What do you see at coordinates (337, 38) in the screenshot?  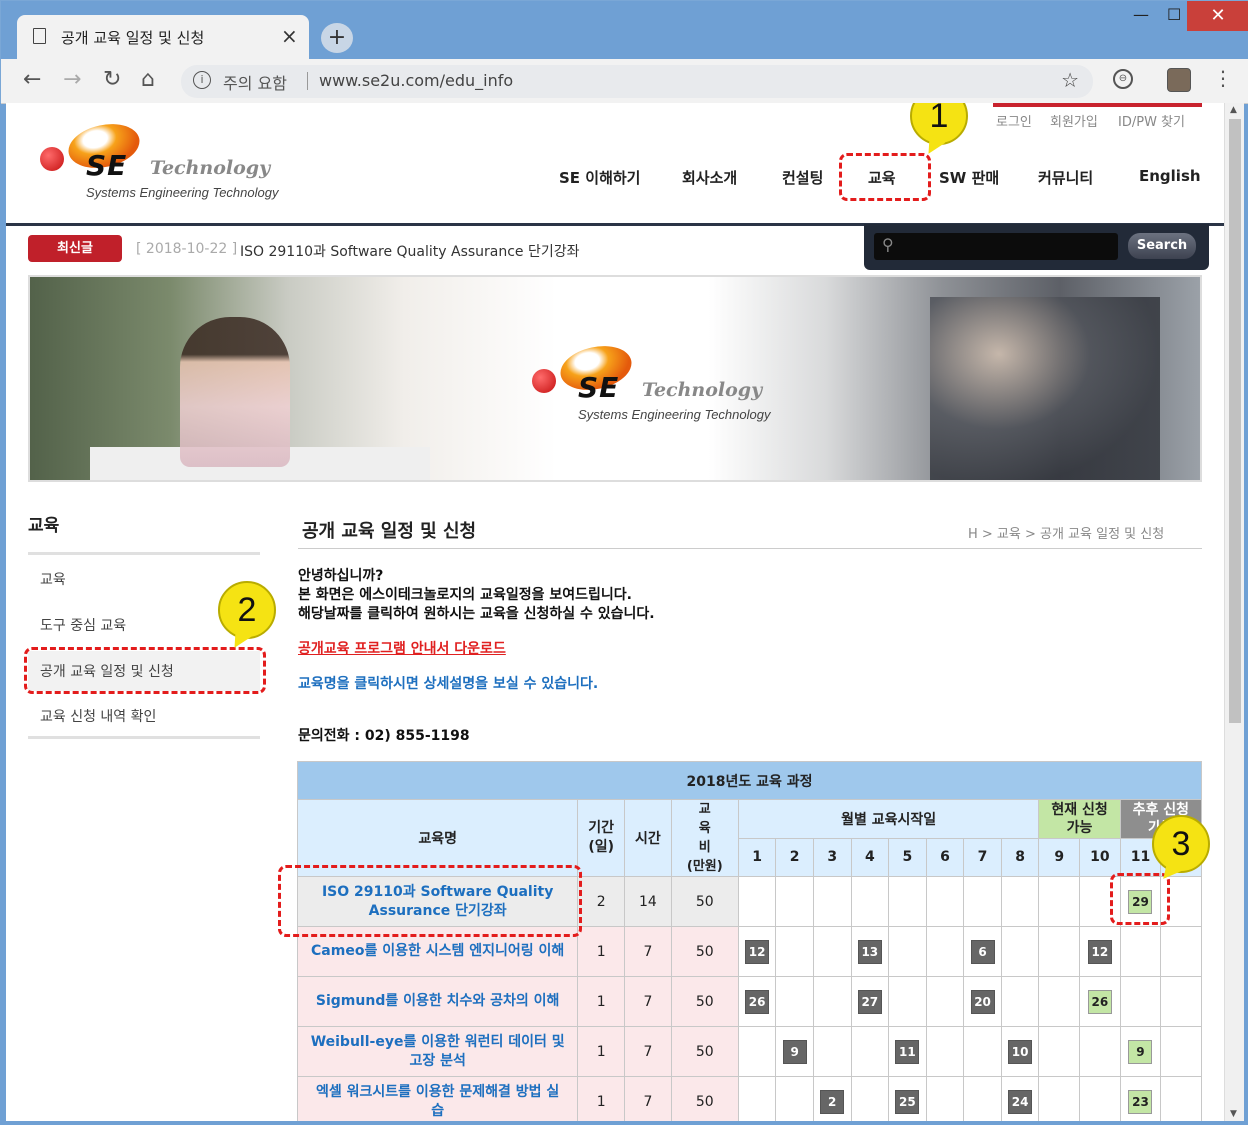 I see `new-tab-button: +` at bounding box center [337, 38].